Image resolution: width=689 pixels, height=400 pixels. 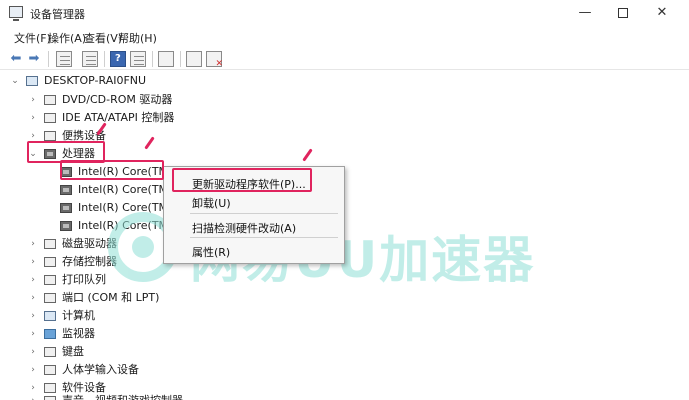 I want to click on toolbar: ⬅ ➡, so click(x=344, y=59).